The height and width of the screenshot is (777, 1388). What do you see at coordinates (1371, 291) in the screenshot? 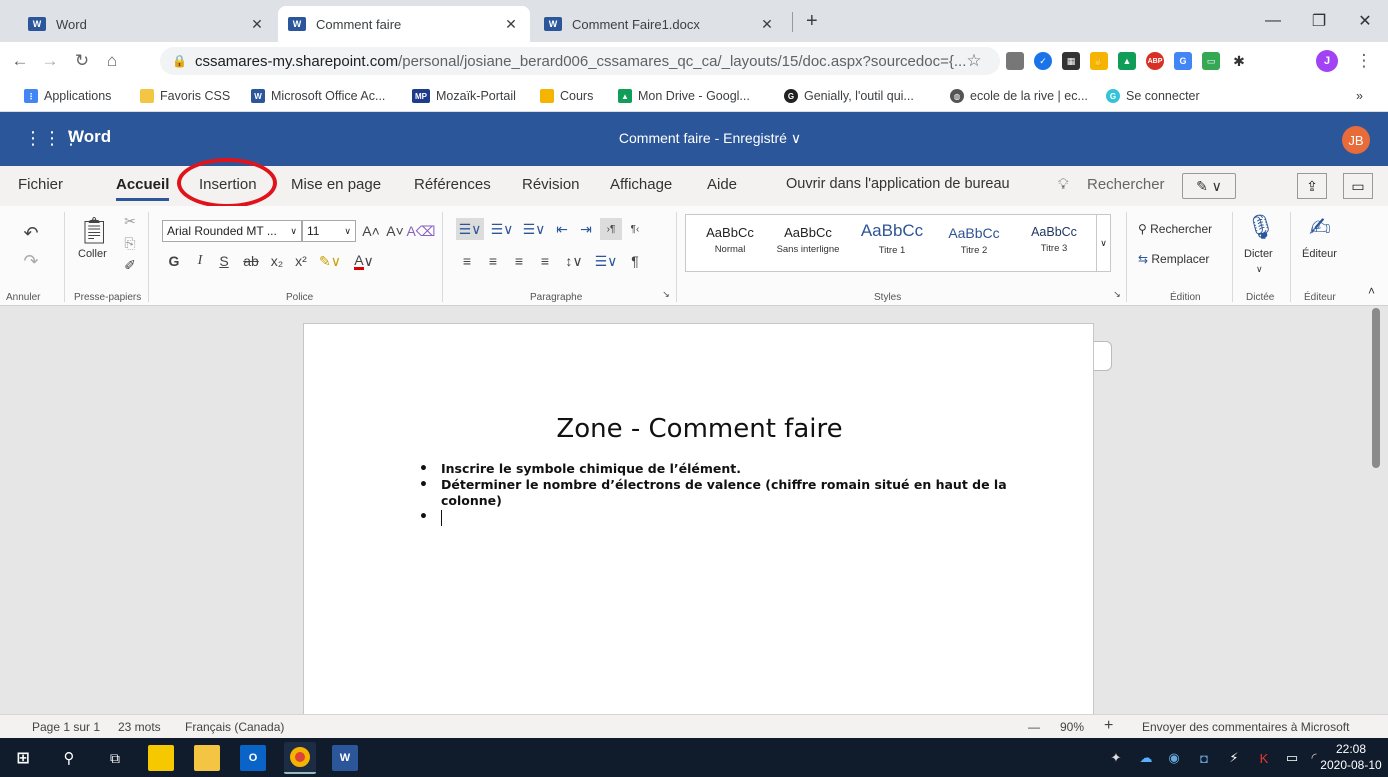
I see `collapse-ribbon-icon: ˄` at bounding box center [1371, 291].